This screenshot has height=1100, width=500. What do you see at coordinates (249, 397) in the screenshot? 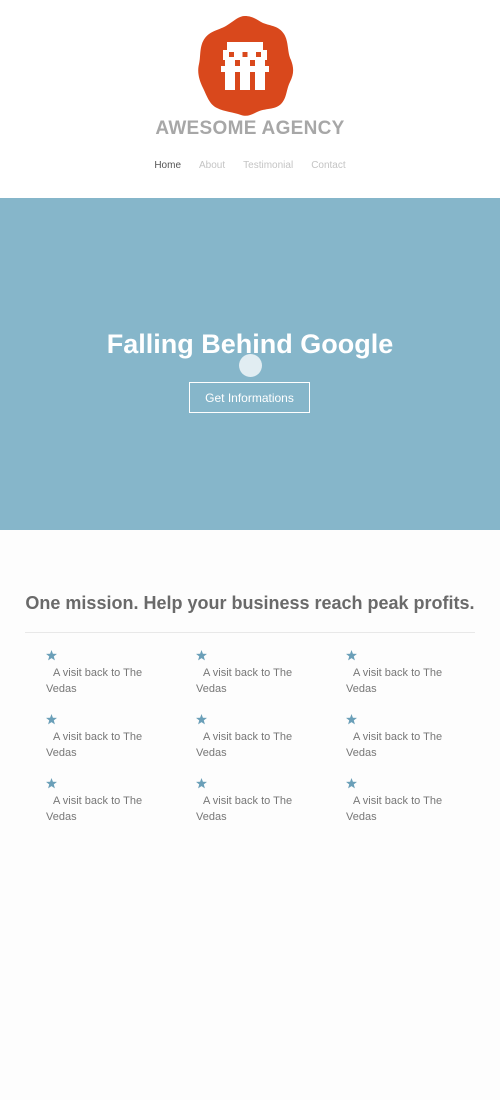
I see `get-informations-button: Get Informations` at bounding box center [249, 397].